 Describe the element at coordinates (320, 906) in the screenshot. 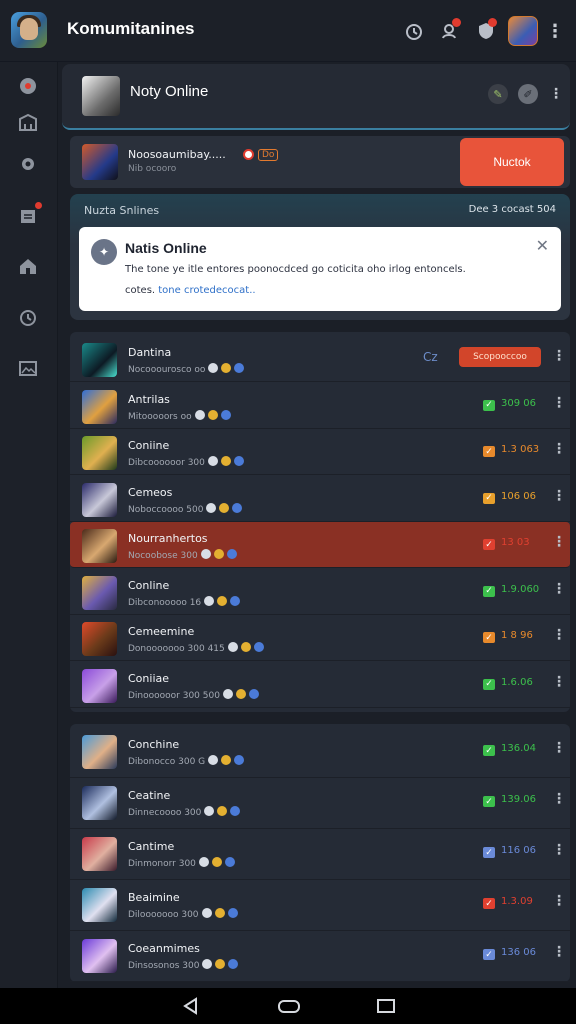

I see `list-item: Beaimine Dilooooooo 300 ✓ 1.3.09 ⋮` at that location.